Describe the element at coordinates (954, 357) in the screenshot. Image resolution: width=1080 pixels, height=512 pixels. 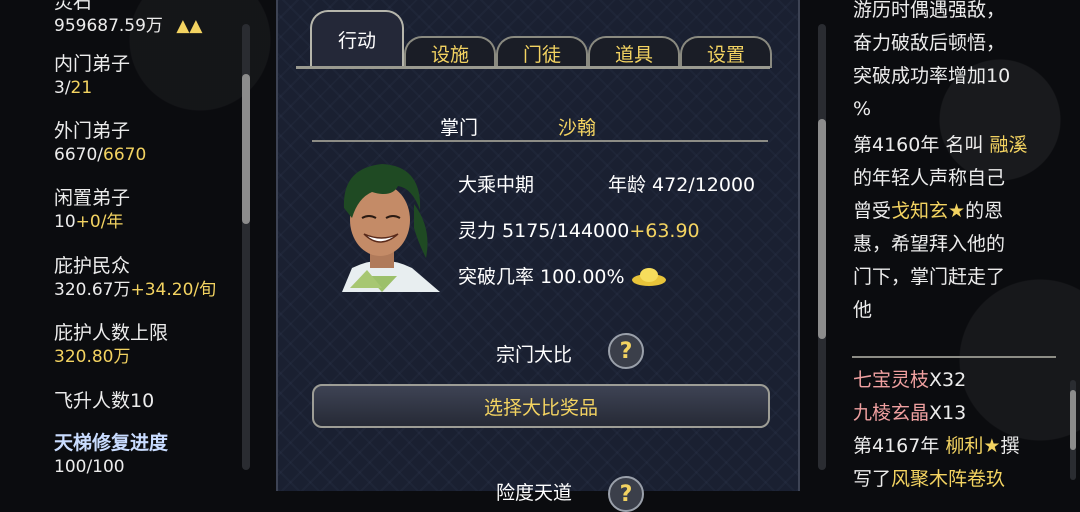
I see `log-divider` at that location.